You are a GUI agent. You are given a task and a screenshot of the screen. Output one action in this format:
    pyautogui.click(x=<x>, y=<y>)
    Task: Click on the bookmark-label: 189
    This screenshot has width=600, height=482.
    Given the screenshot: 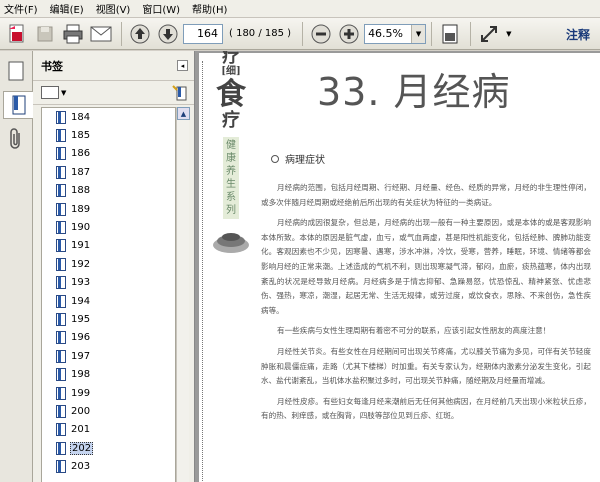 What is the action you would take?
    pyautogui.click(x=81, y=209)
    